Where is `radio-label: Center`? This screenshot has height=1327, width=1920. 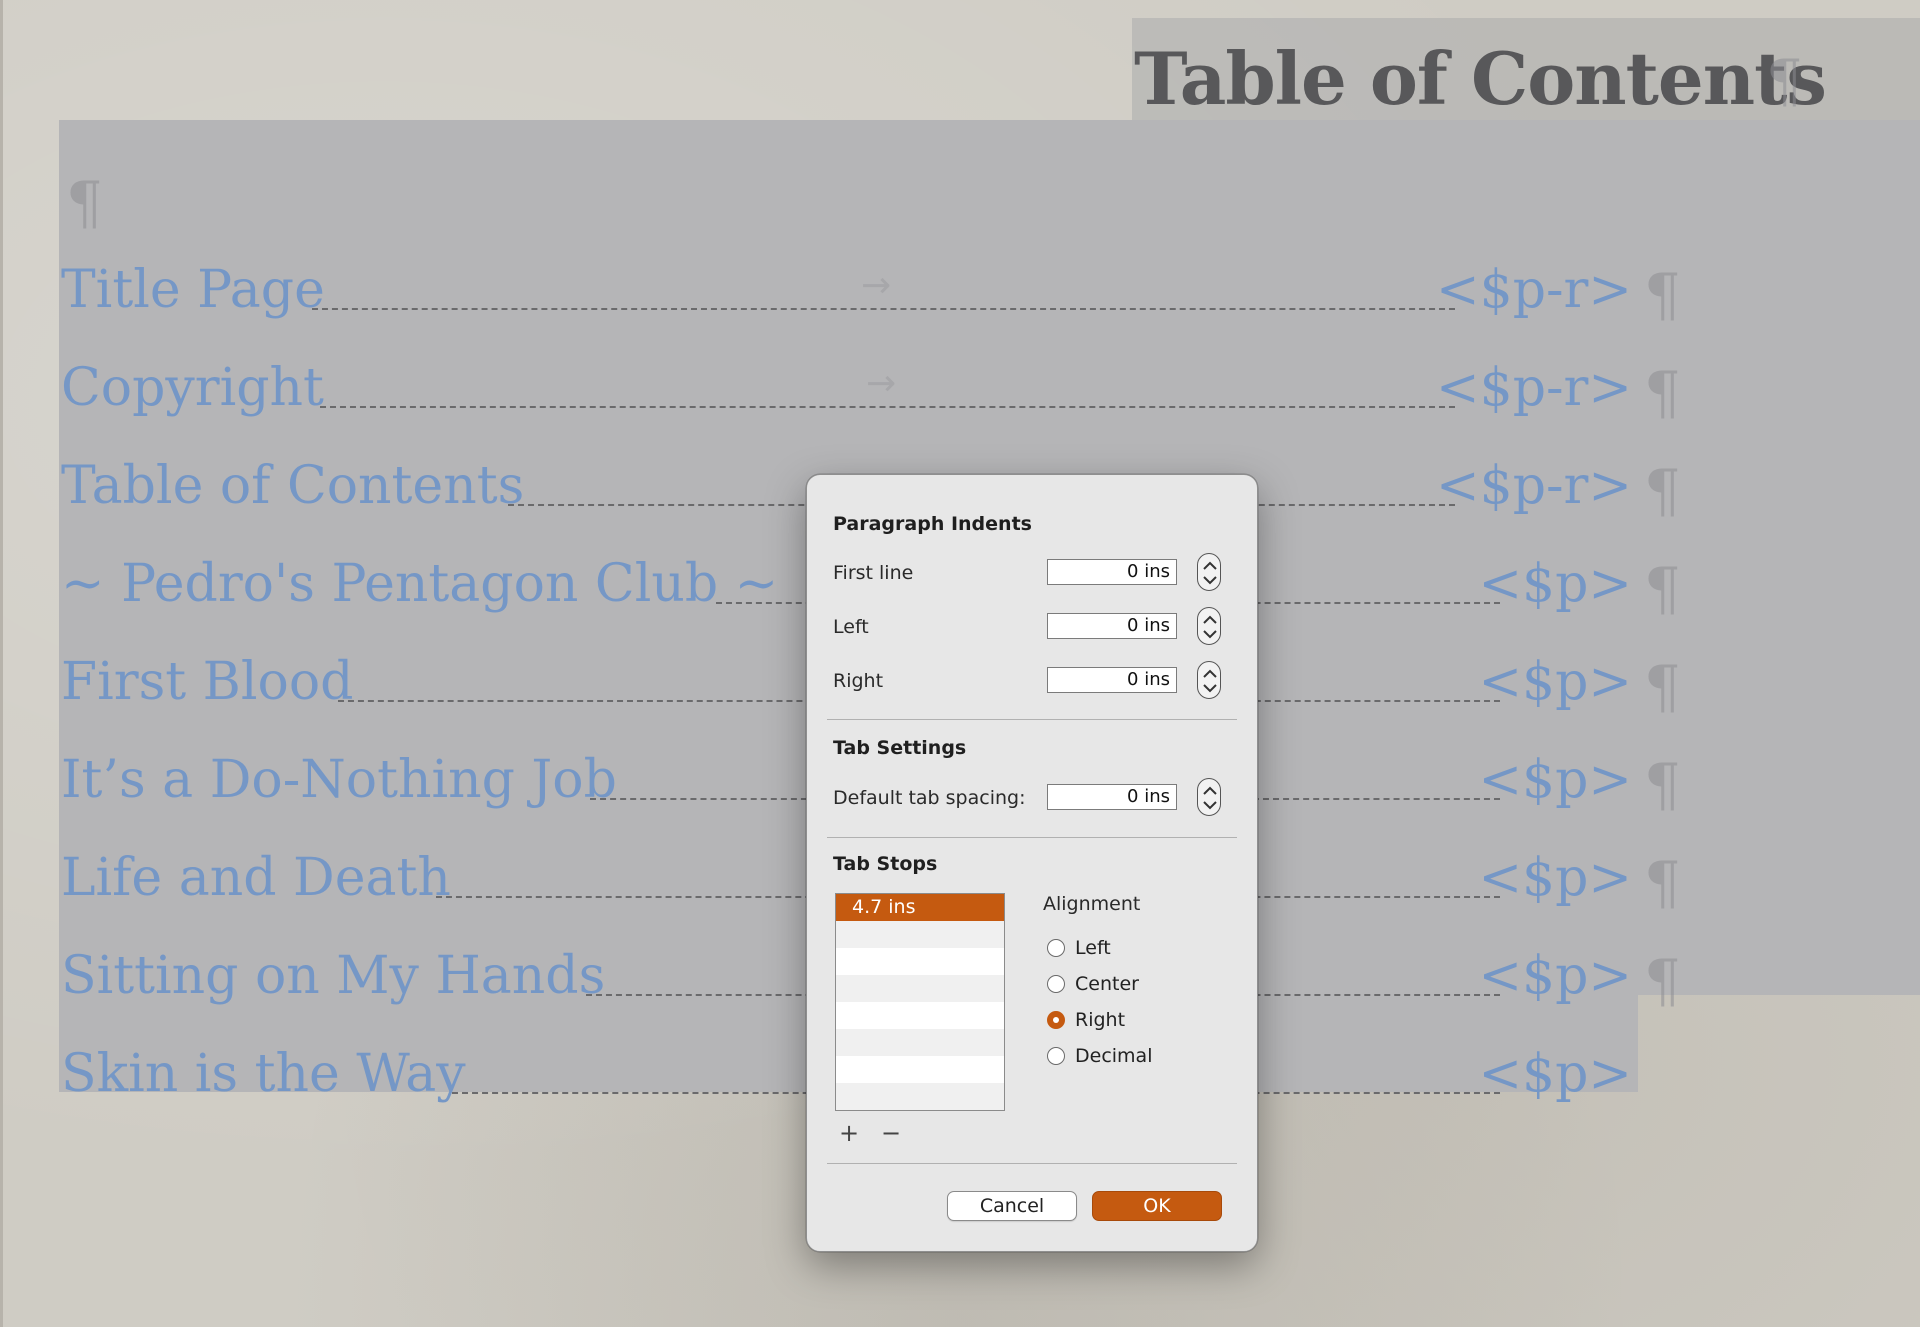
radio-label: Center is located at coordinates (1107, 984).